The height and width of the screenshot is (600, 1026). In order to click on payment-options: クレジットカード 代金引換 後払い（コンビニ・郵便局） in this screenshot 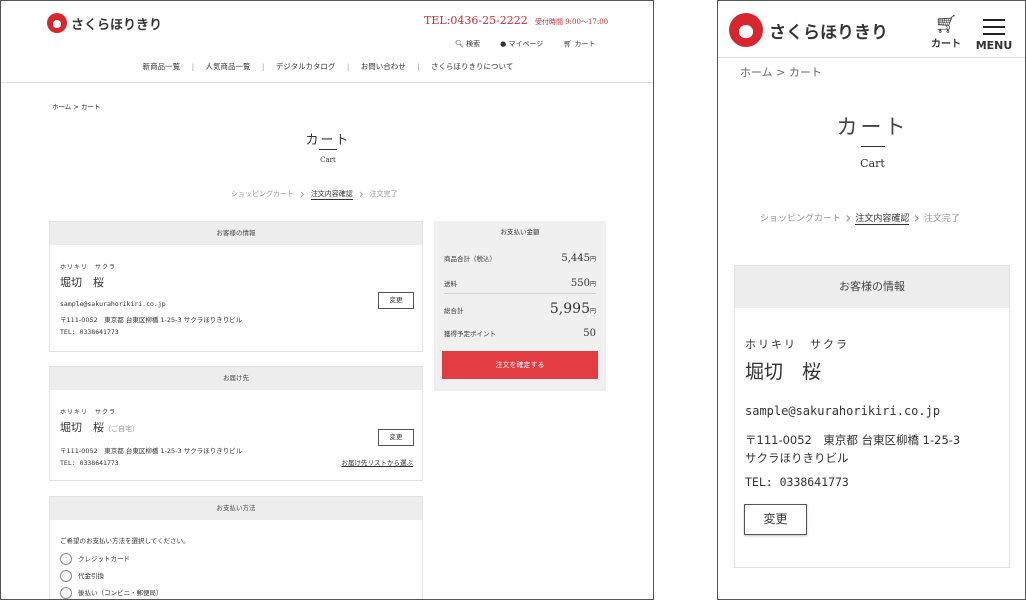, I will do `click(111, 575)`.